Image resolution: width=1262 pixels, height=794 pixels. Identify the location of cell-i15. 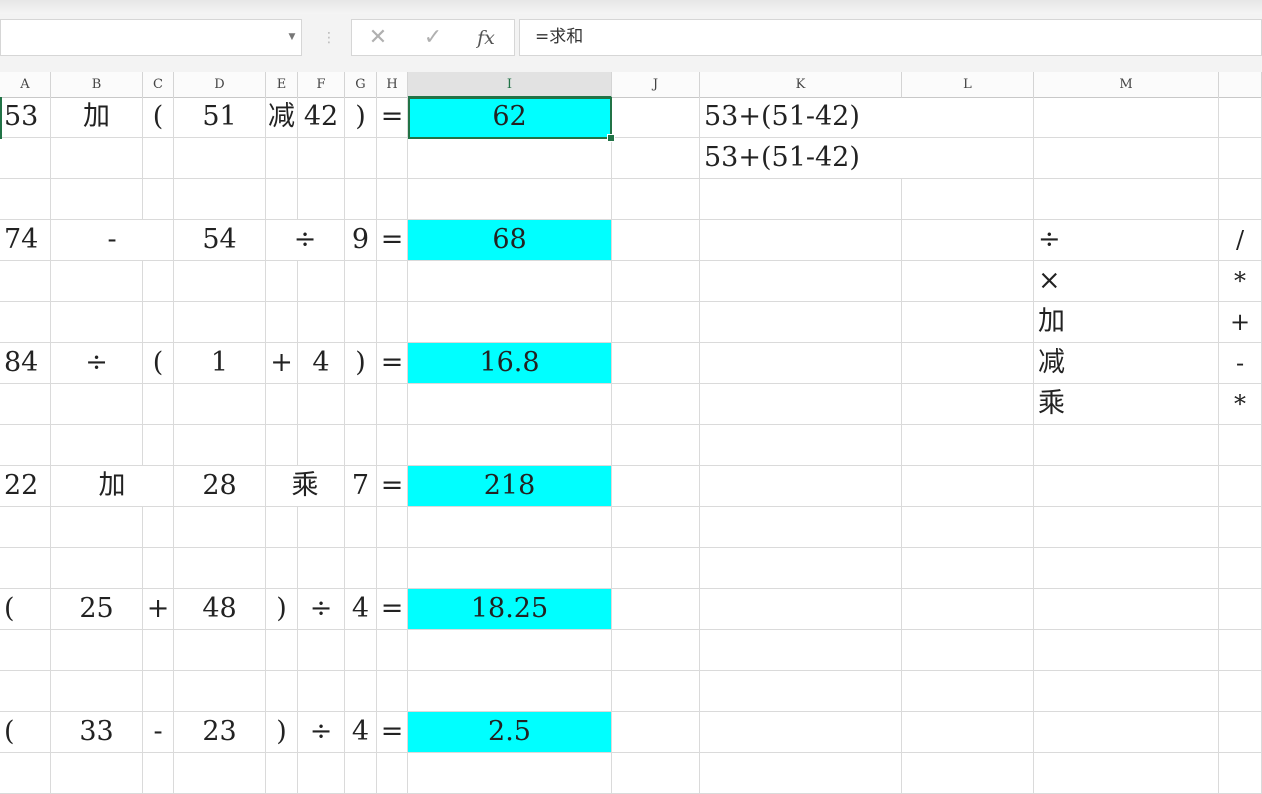
(510, 691).